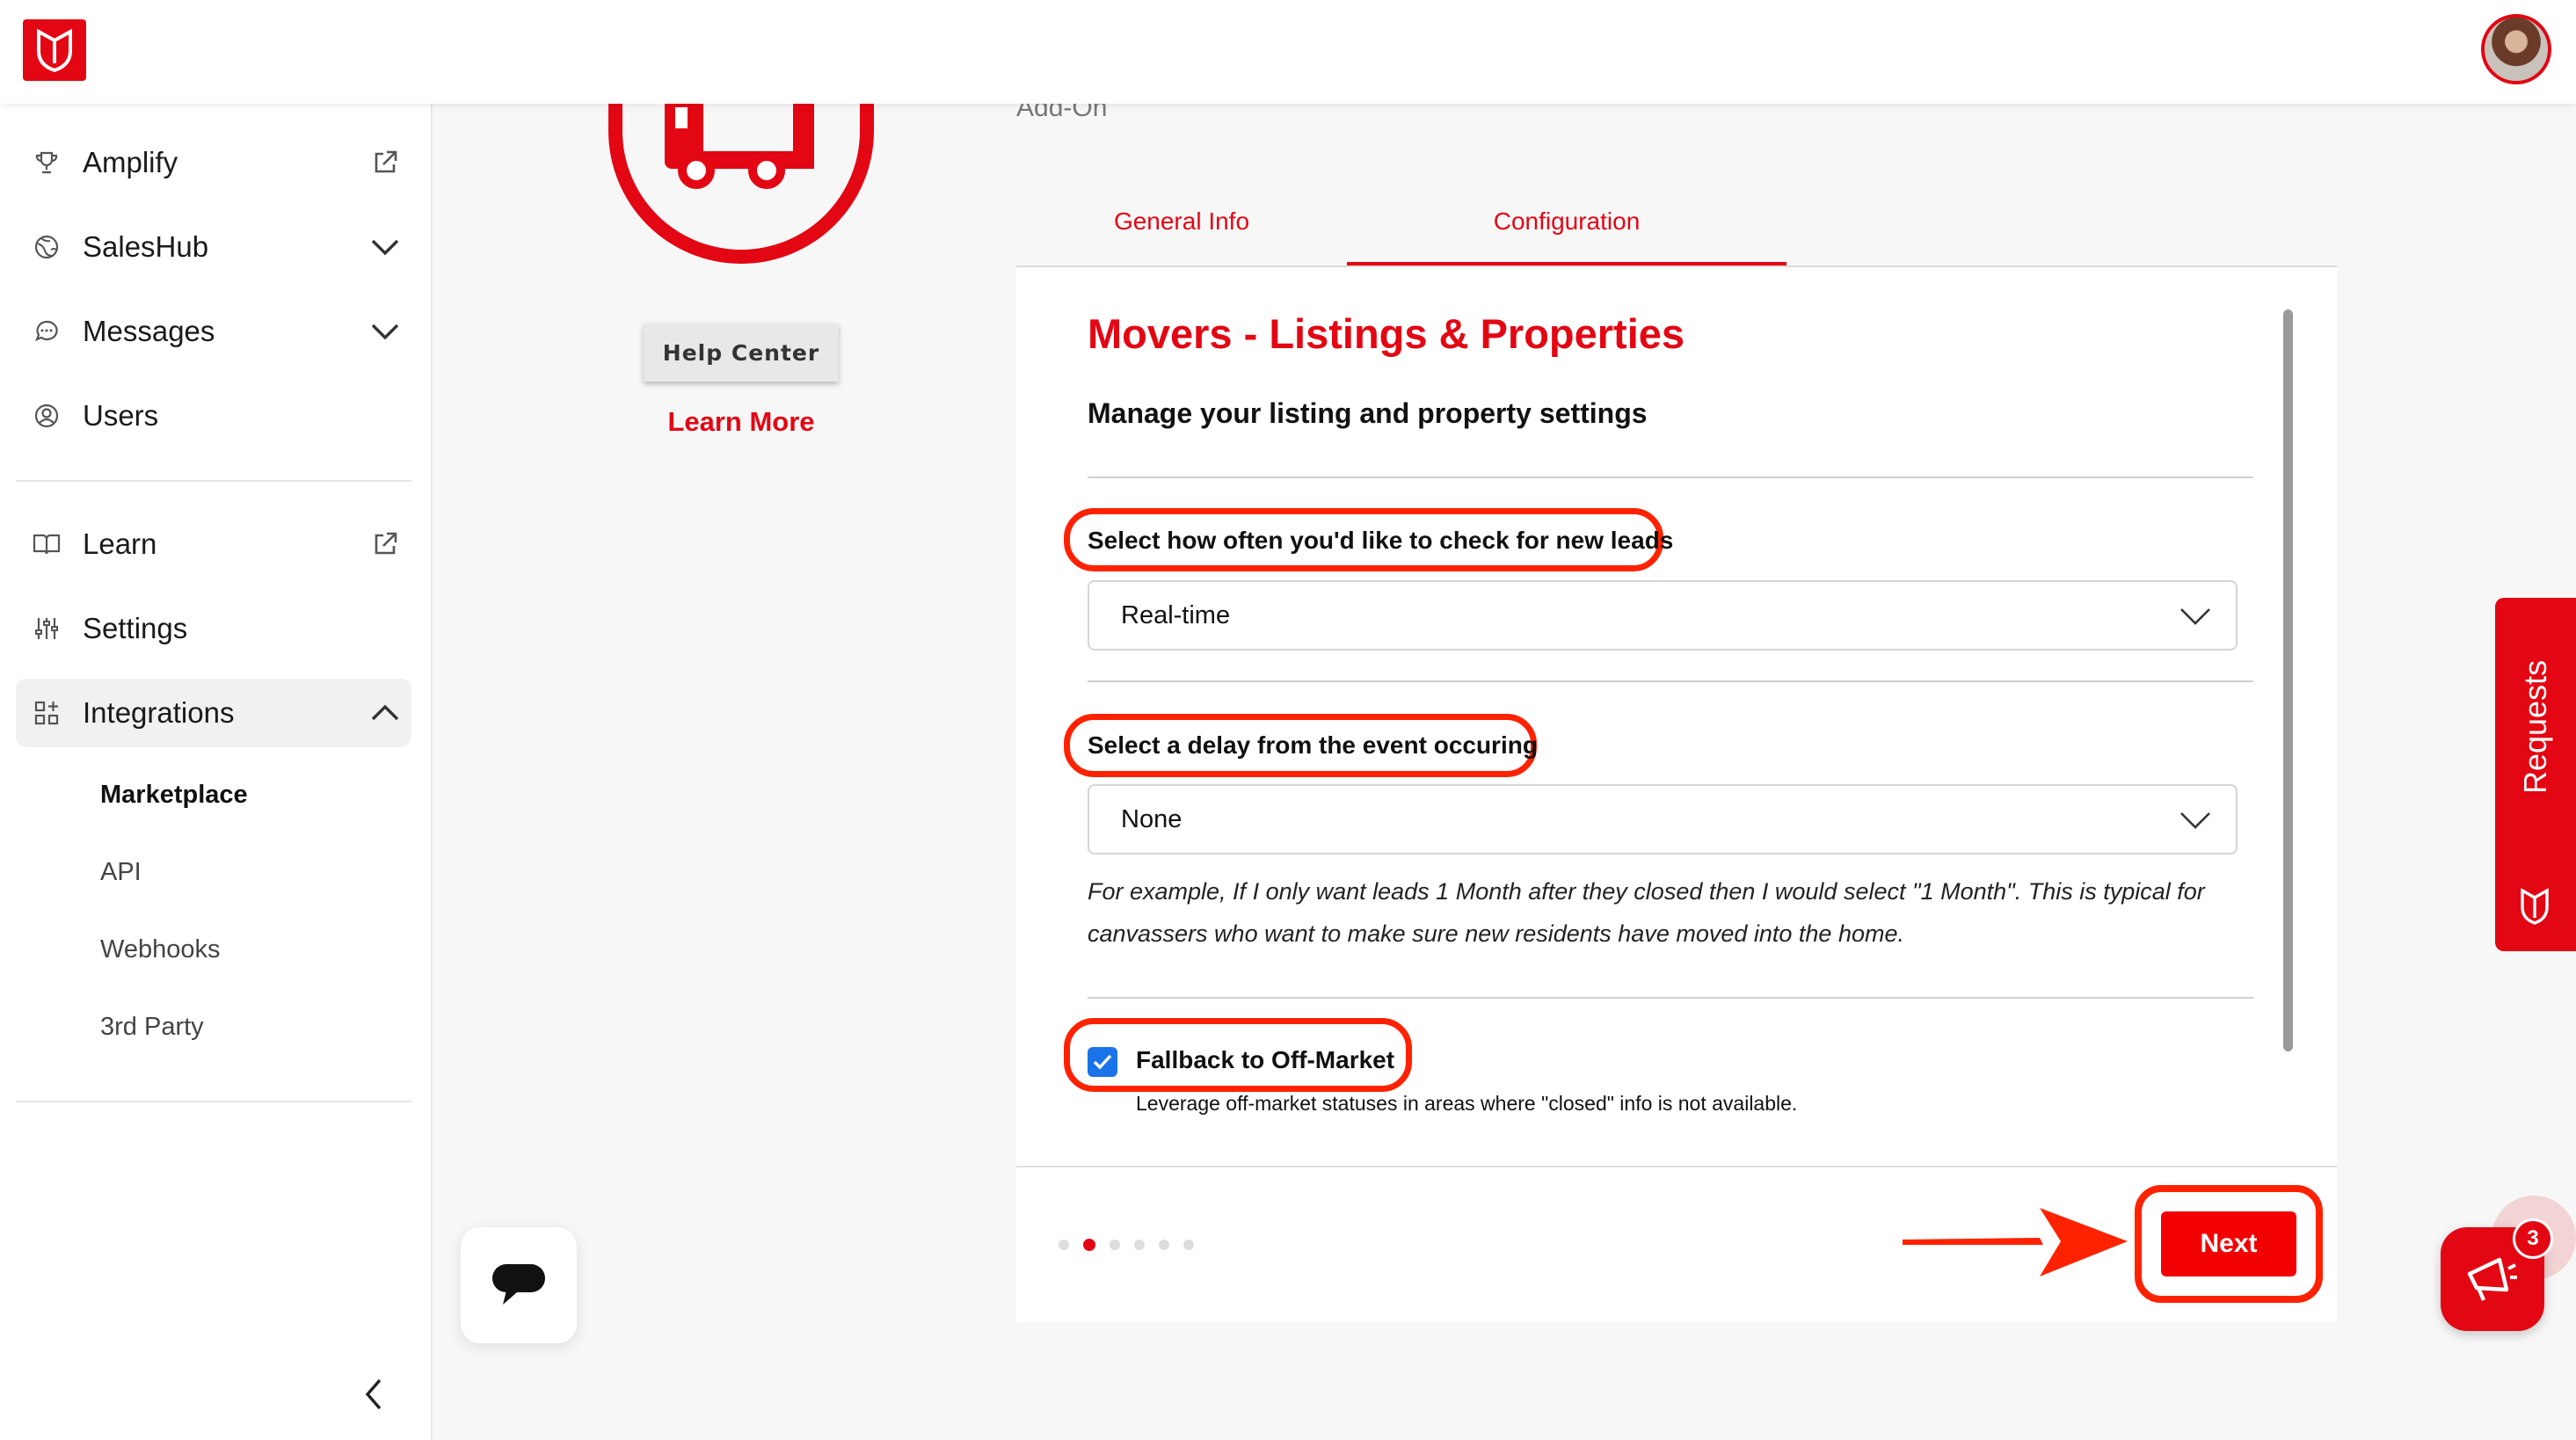  What do you see at coordinates (160, 949) in the screenshot?
I see `sidebar-subitem-webhooks: Webhooks` at bounding box center [160, 949].